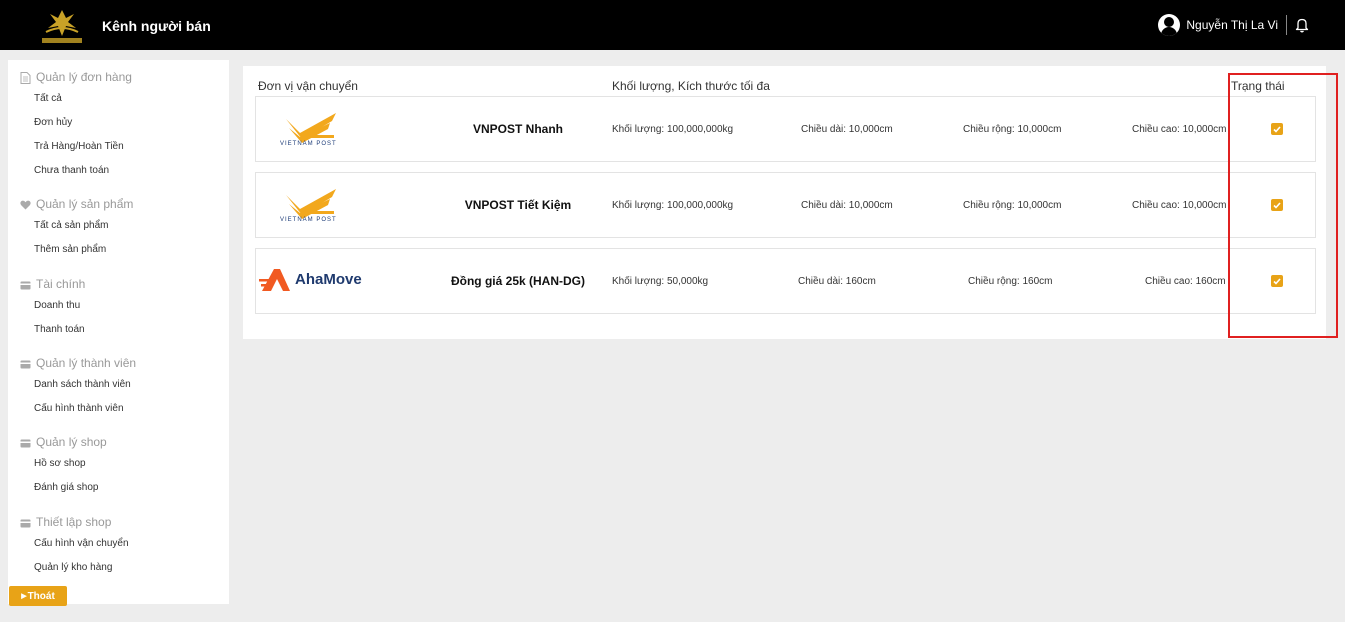 This screenshot has width=1345, height=622. Describe the element at coordinates (517, 129) in the screenshot. I see `service-name: VNPOST Nhanh` at that location.